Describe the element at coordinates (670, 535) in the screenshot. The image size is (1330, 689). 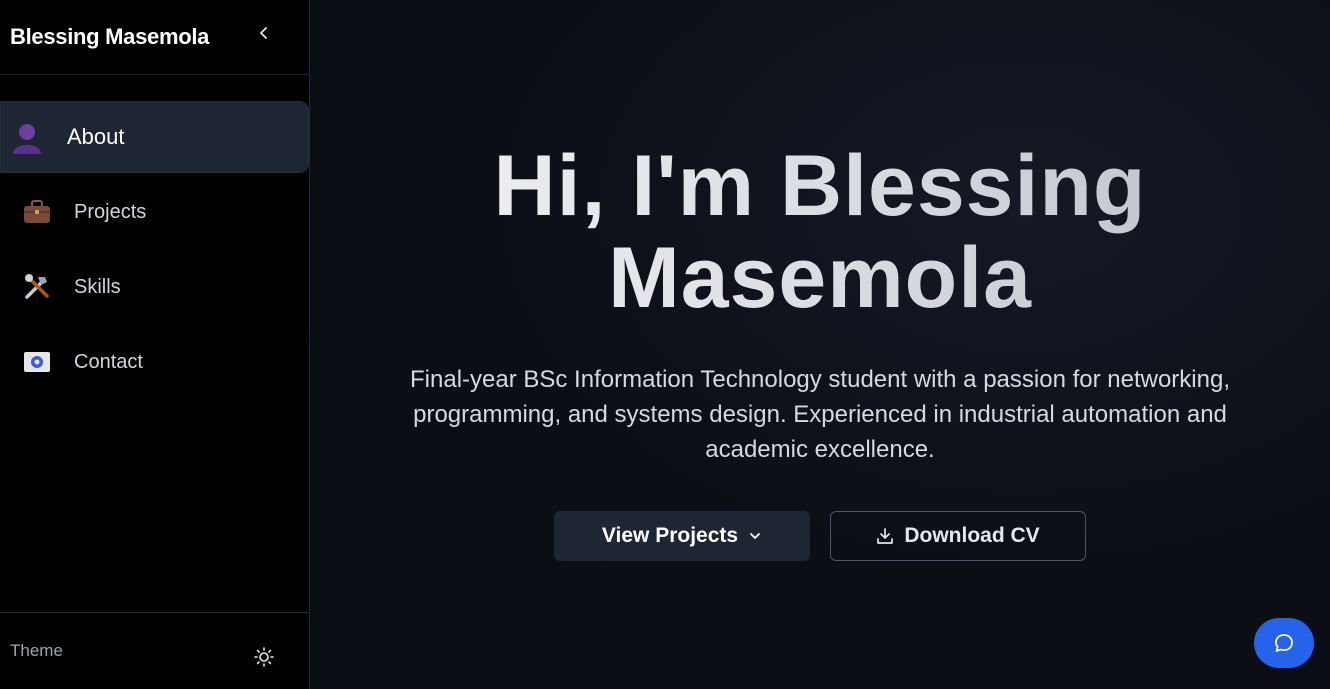
I see `view-projects-label: View Projects` at that location.